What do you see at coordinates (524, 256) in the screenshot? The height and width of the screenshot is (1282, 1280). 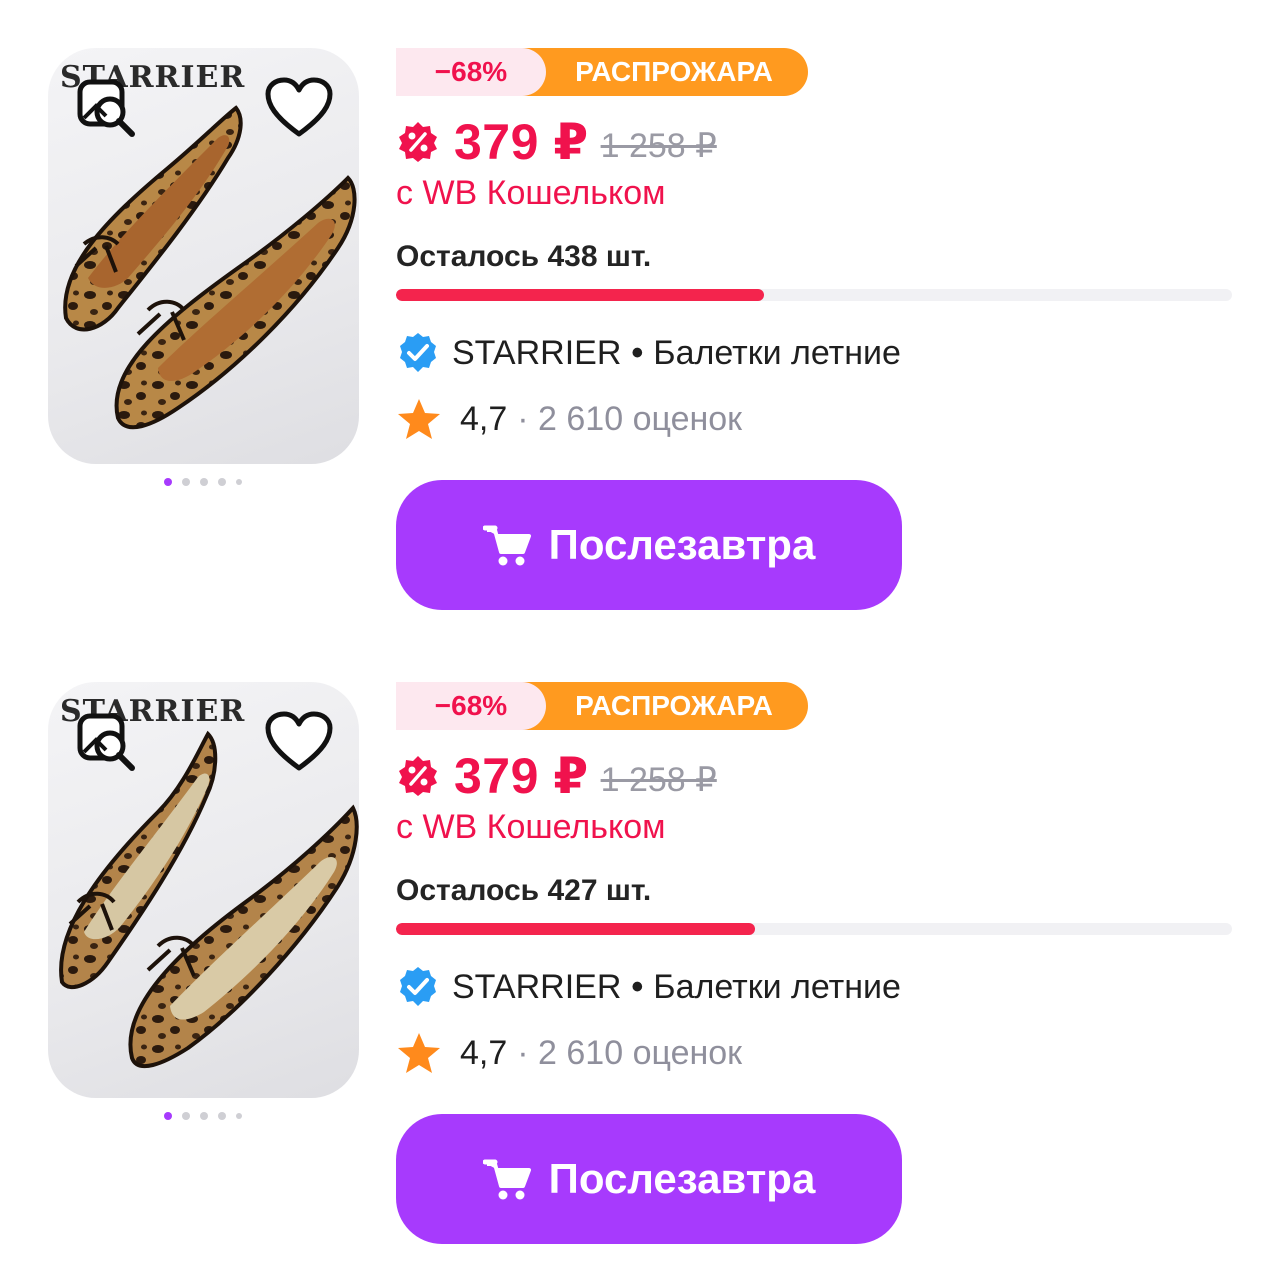 I see `stock-remaining: Осталось 438 шт.` at bounding box center [524, 256].